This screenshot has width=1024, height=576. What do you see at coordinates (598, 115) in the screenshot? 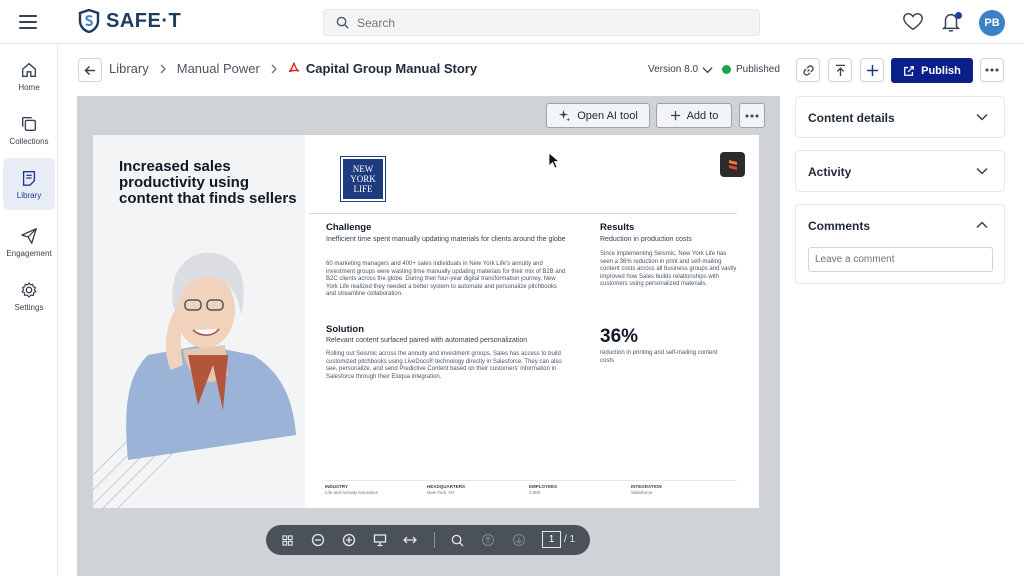
I see `open-ai-tool-button: Open AI tool` at bounding box center [598, 115].